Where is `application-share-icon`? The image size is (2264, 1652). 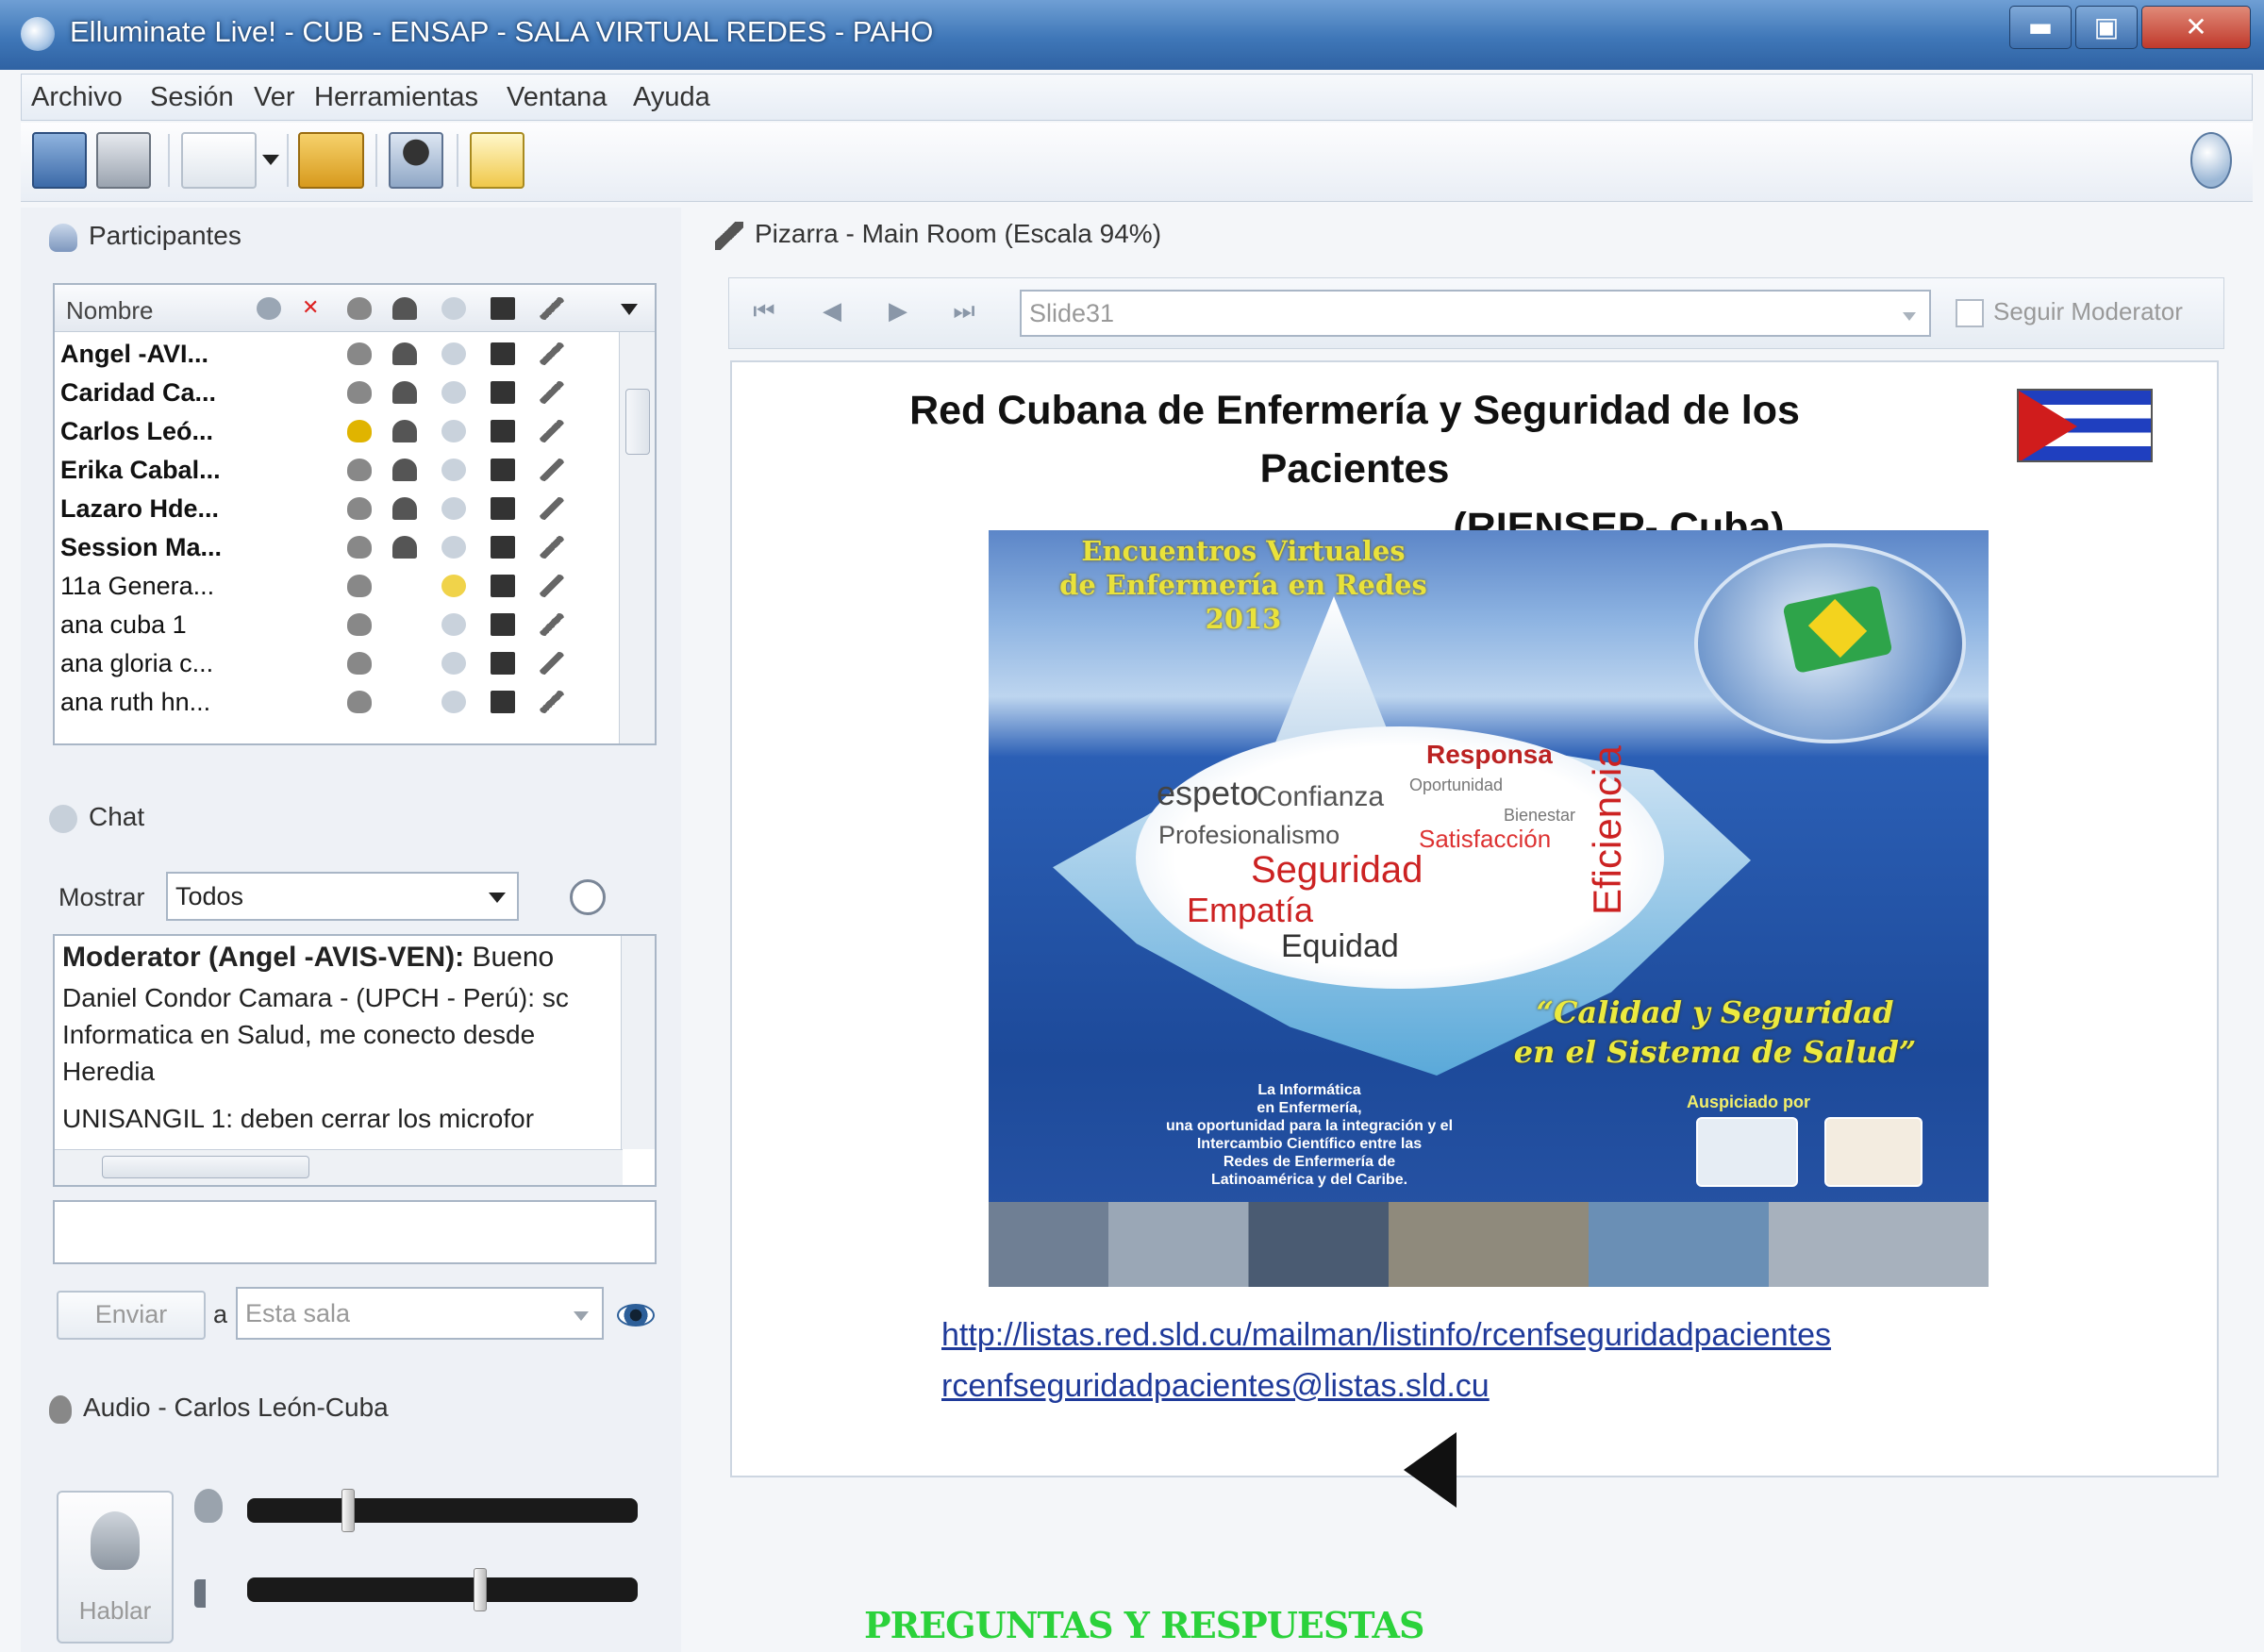 application-share-icon is located at coordinates (416, 160).